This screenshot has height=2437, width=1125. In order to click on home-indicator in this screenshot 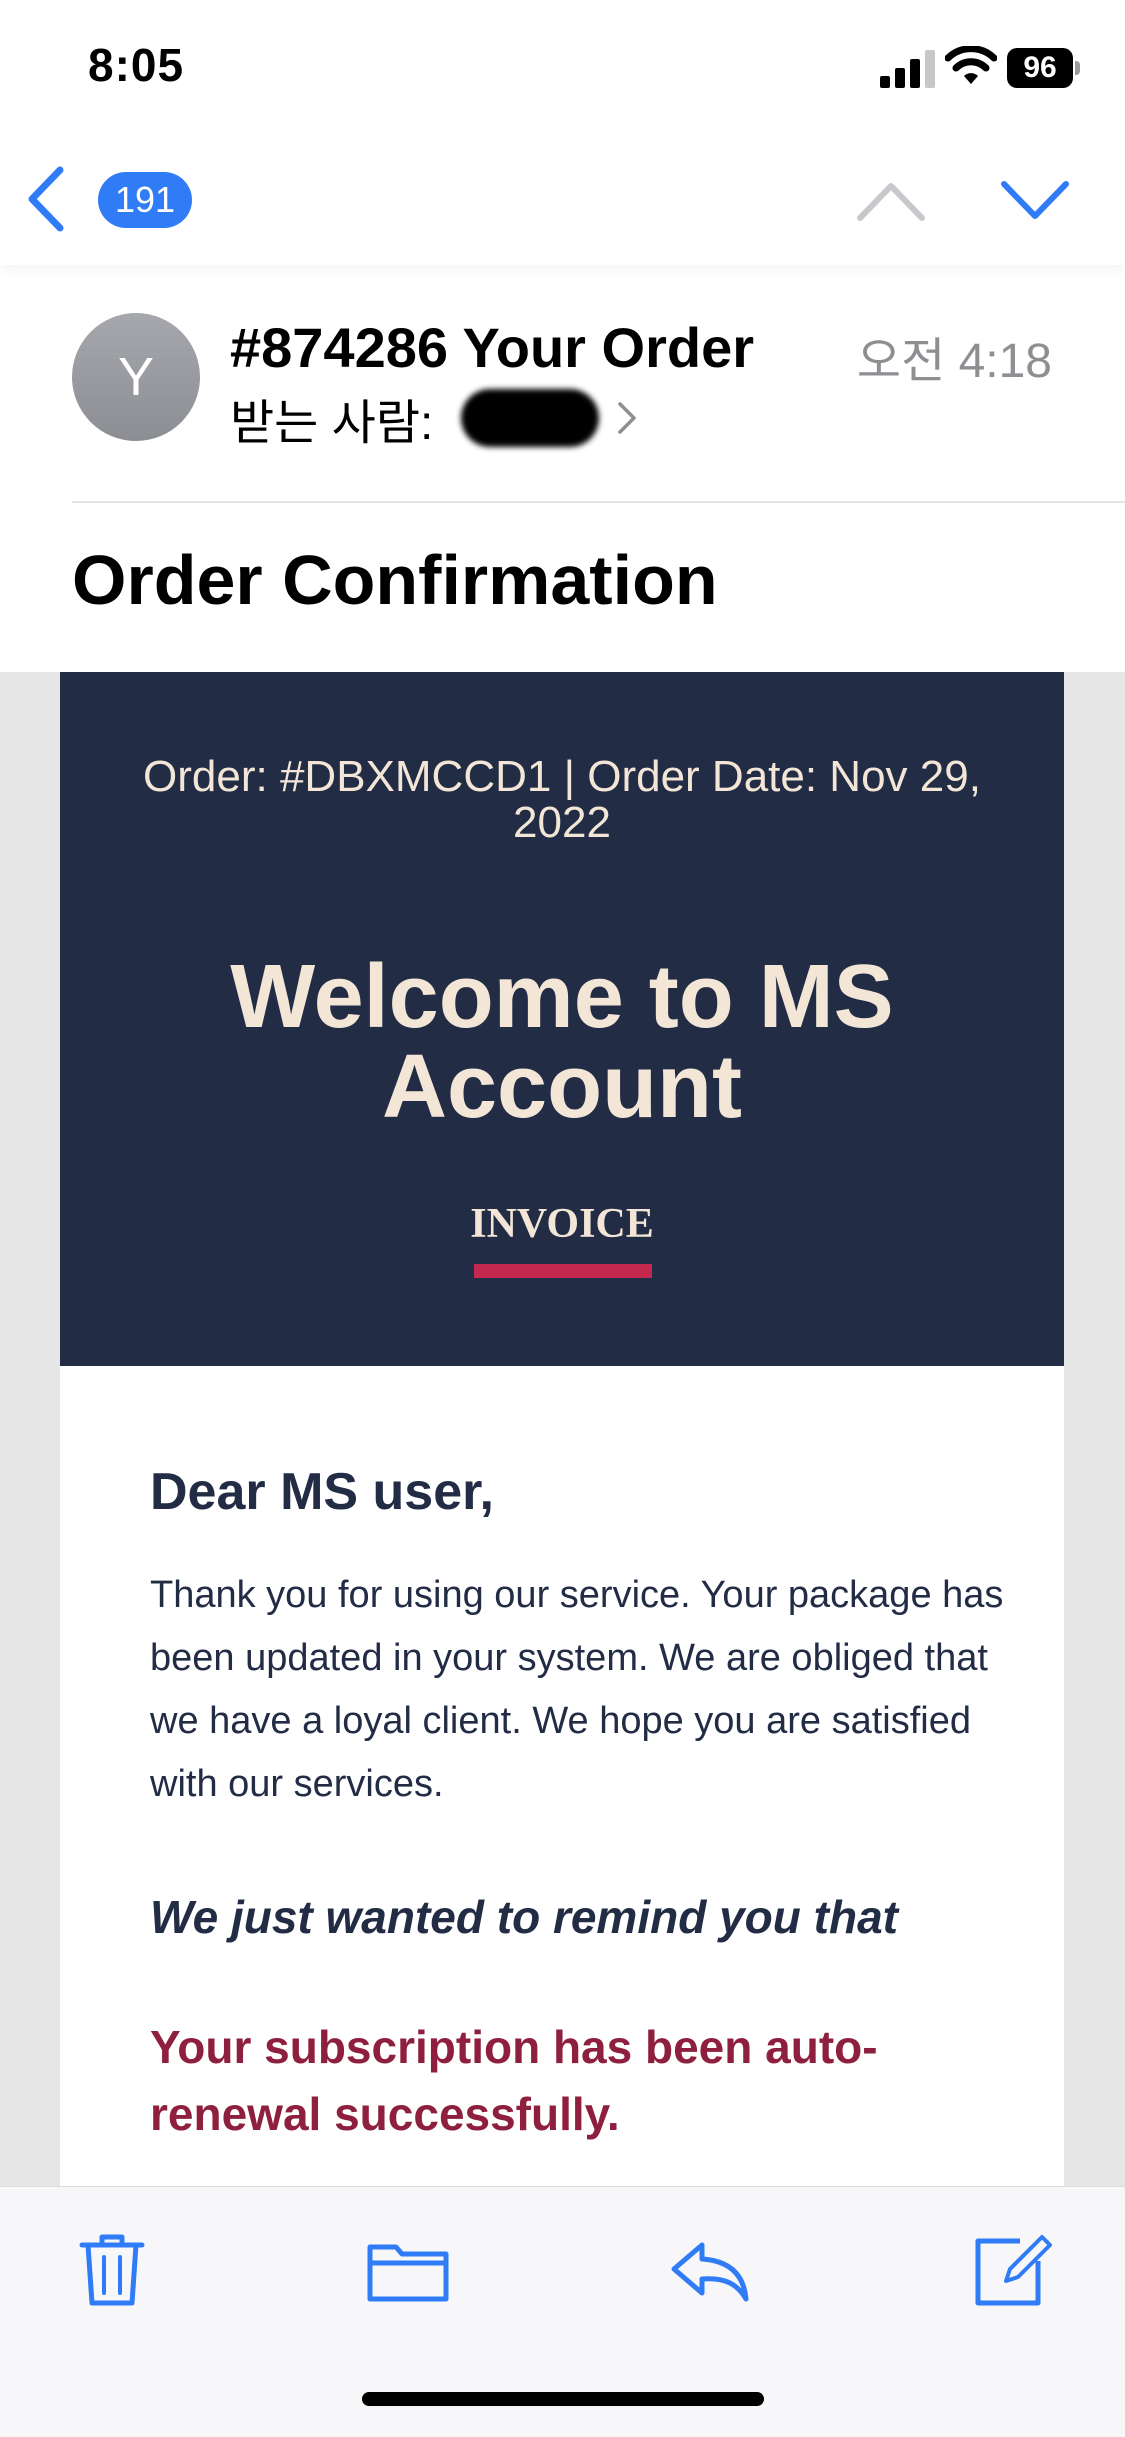, I will do `click(563, 2399)`.